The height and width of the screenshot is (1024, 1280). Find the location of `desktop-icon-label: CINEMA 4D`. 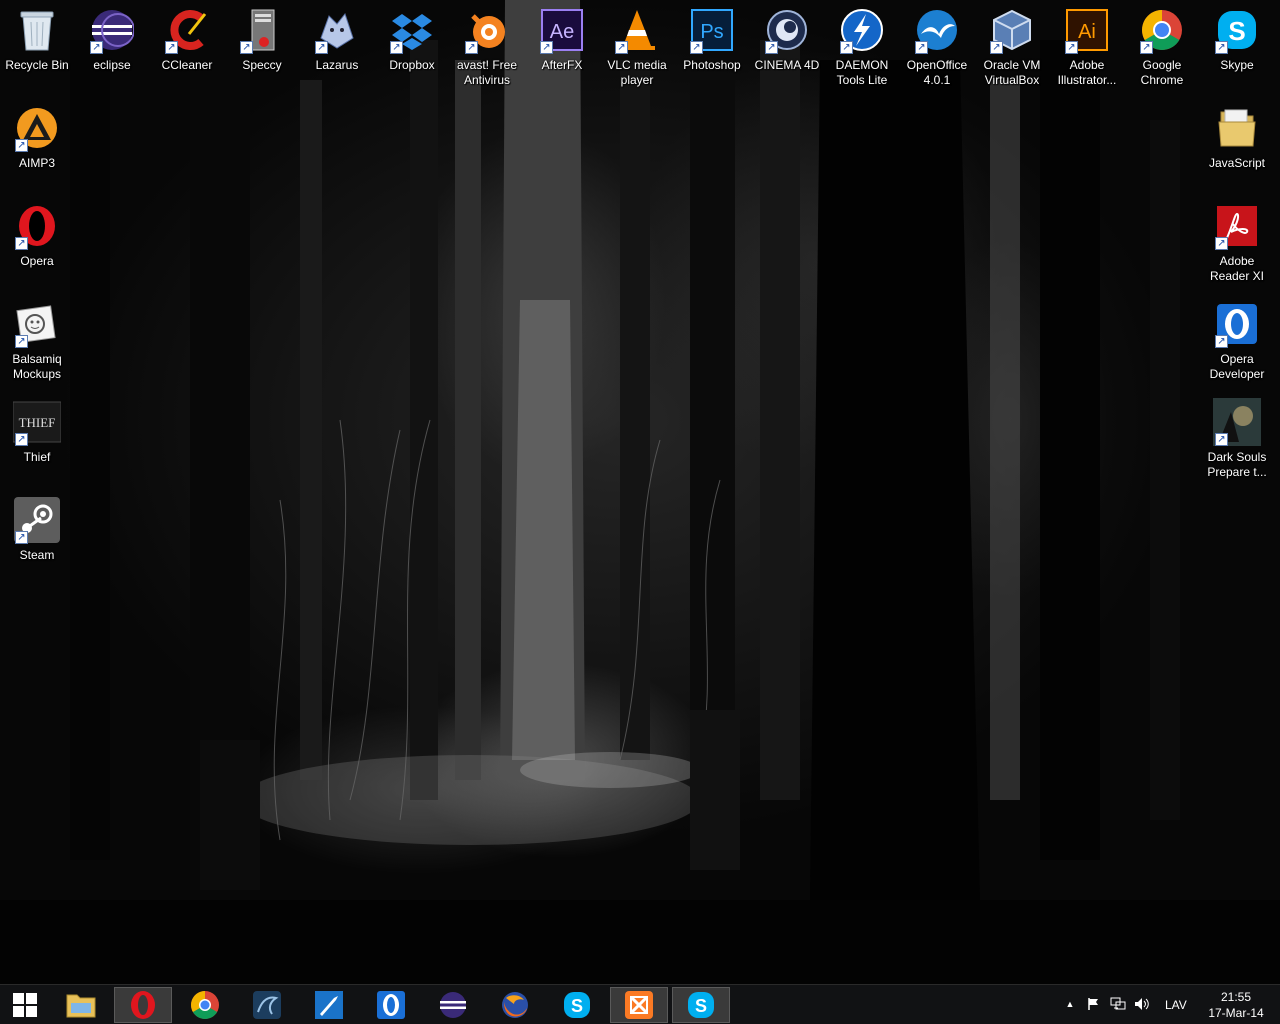

desktop-icon-label: CINEMA 4D is located at coordinates (787, 65).